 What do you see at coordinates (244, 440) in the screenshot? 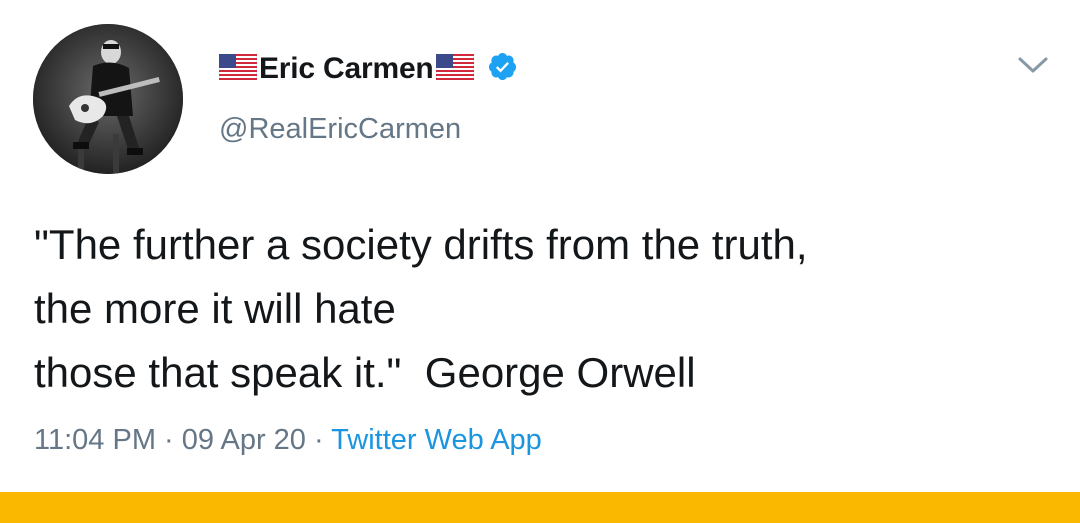
I see `tweet-date: 09 Apr 20` at bounding box center [244, 440].